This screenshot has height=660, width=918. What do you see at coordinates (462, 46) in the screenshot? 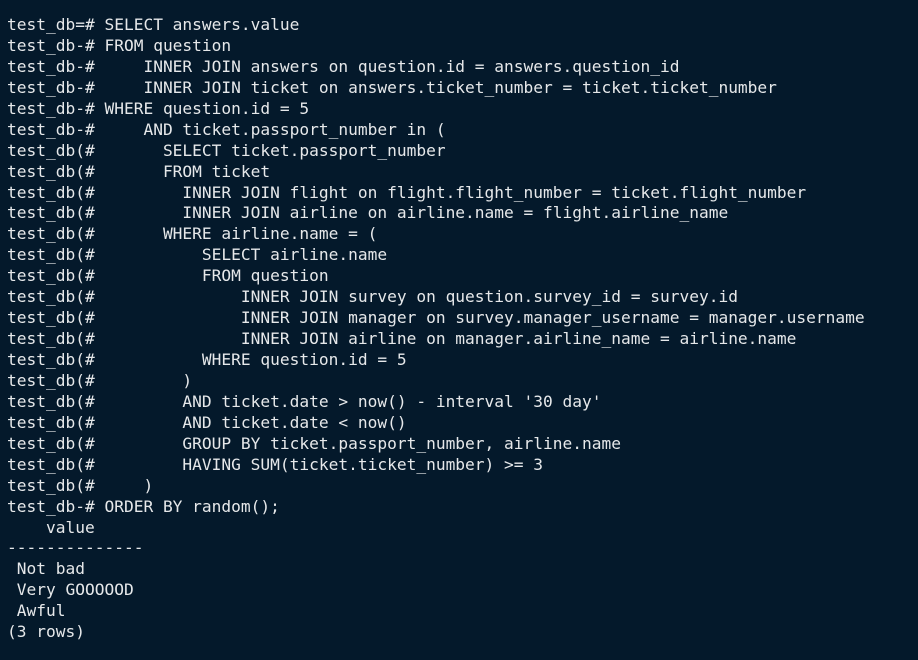
I see `terminal-line: test_db-# FROM question` at bounding box center [462, 46].